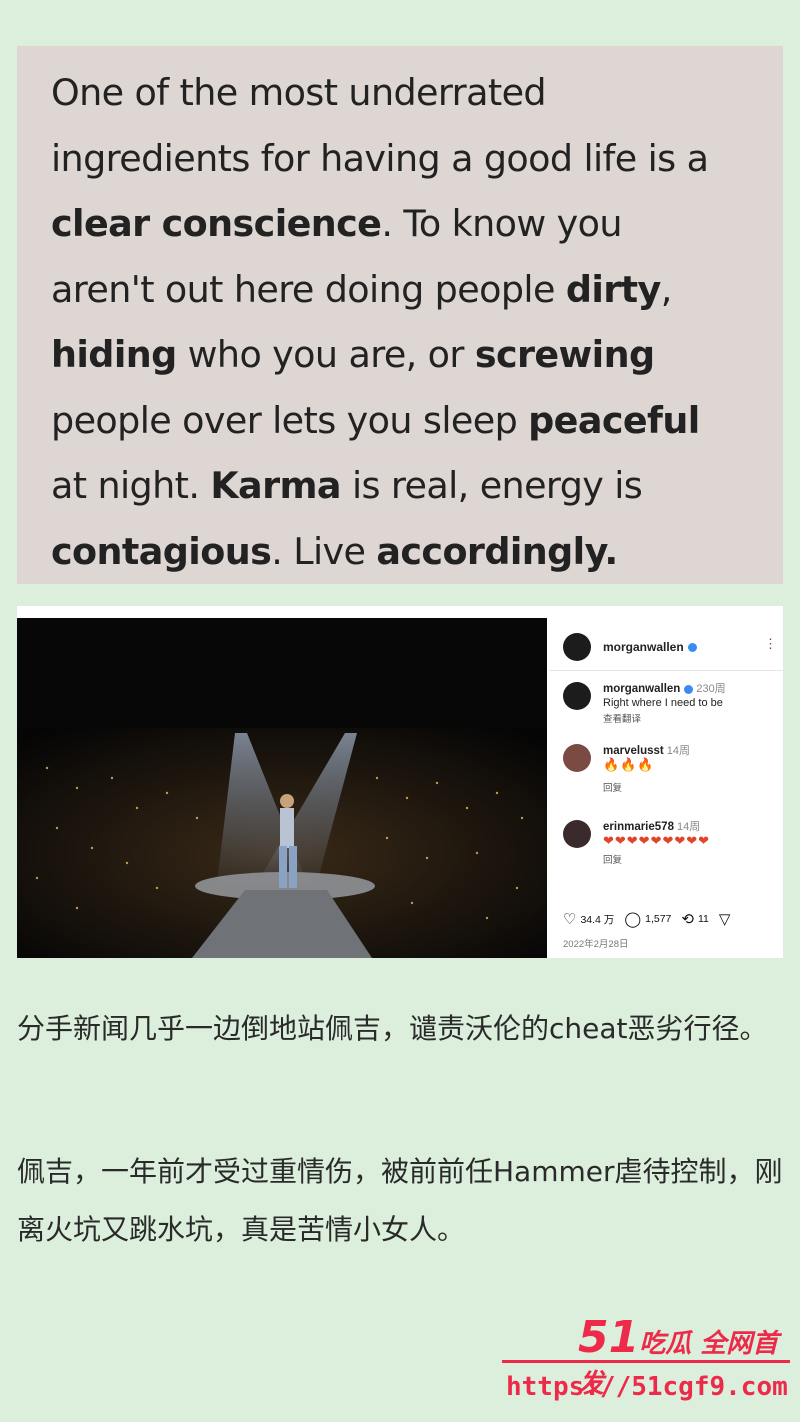 This screenshot has width=800, height=1422. I want to click on quote-segment: who you are, or, so click(325, 354).